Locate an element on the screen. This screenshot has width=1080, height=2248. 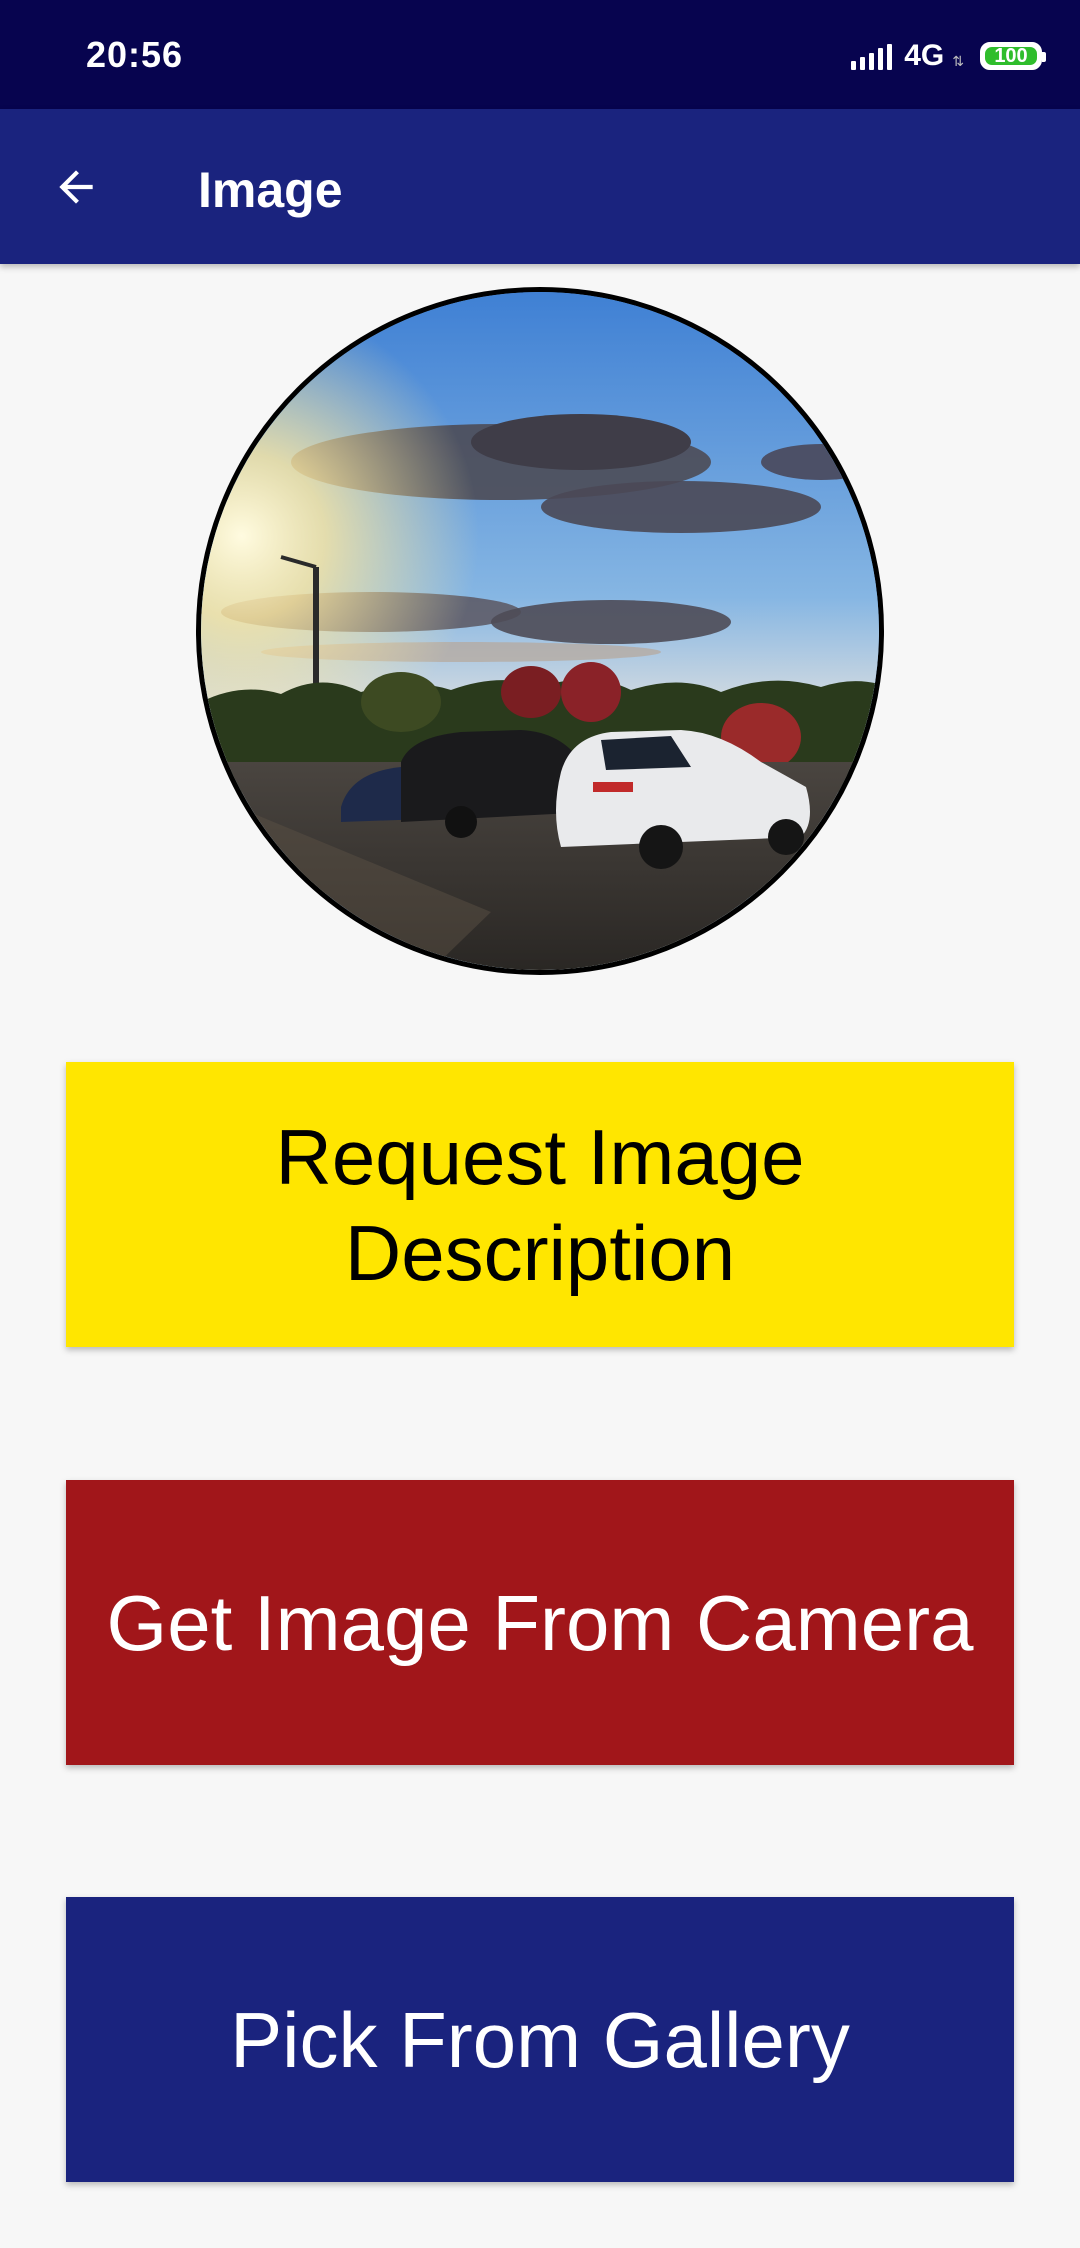
camera-button-label: Get Image From Camera is located at coordinates (540, 1622).